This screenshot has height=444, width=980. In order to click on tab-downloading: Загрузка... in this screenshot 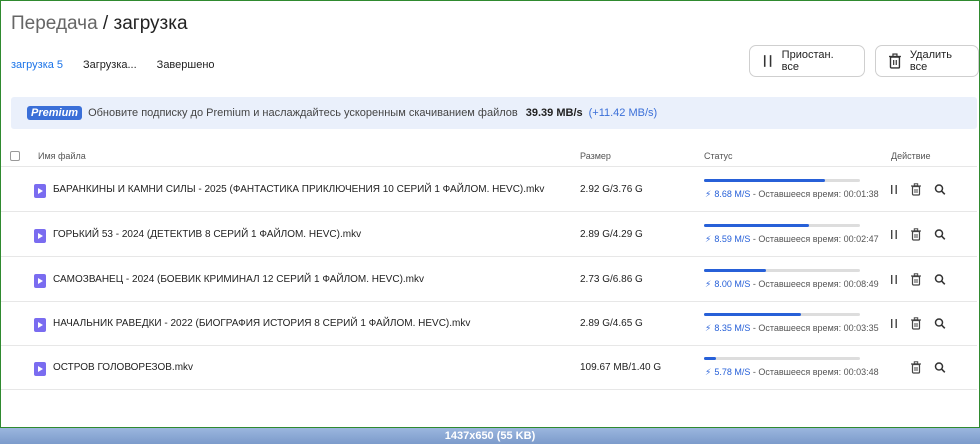, I will do `click(110, 65)`.